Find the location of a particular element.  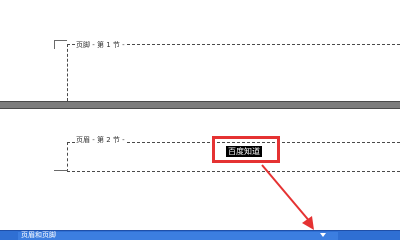

header-footer-toolbar: 页眉和页脚 is located at coordinates (200, 235).